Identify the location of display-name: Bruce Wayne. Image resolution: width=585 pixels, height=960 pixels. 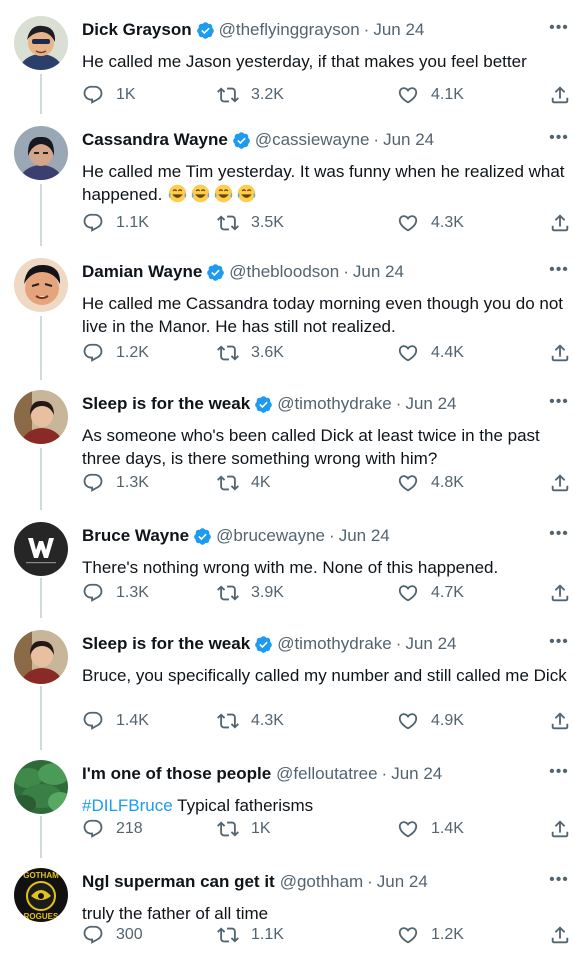
(135, 536).